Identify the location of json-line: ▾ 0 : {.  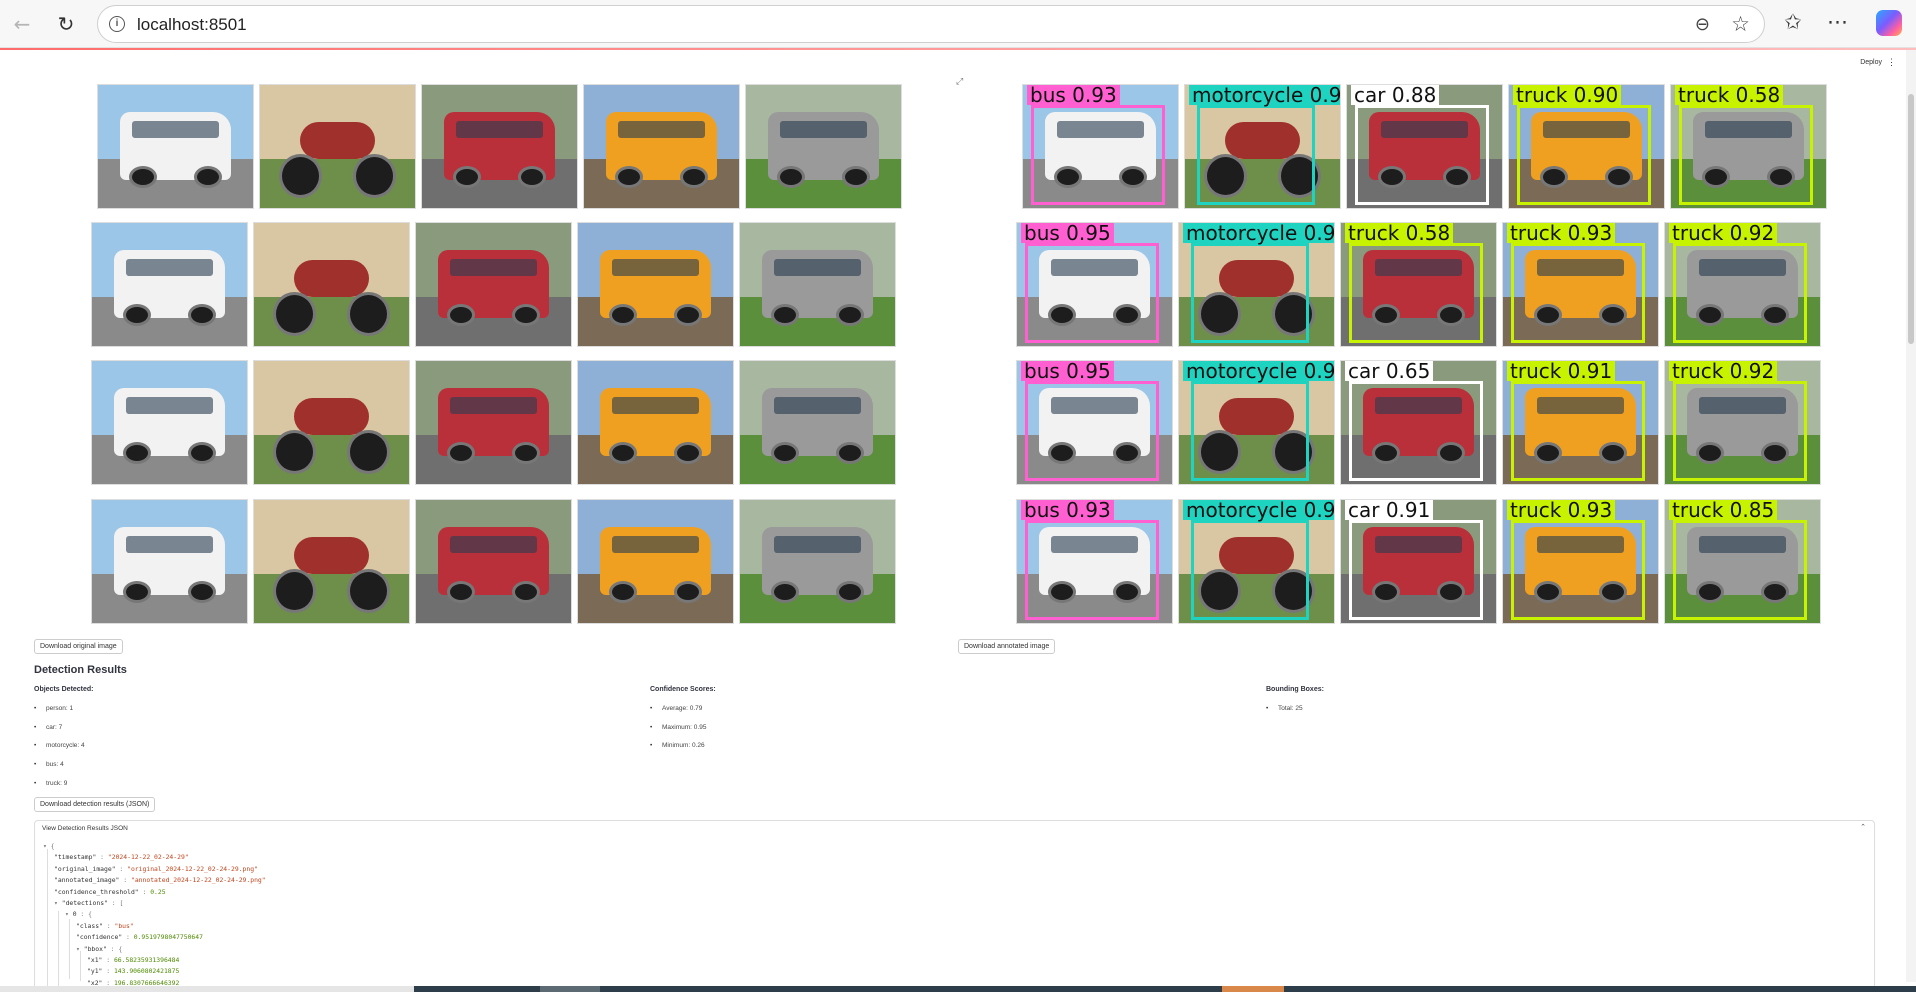
(78, 914).